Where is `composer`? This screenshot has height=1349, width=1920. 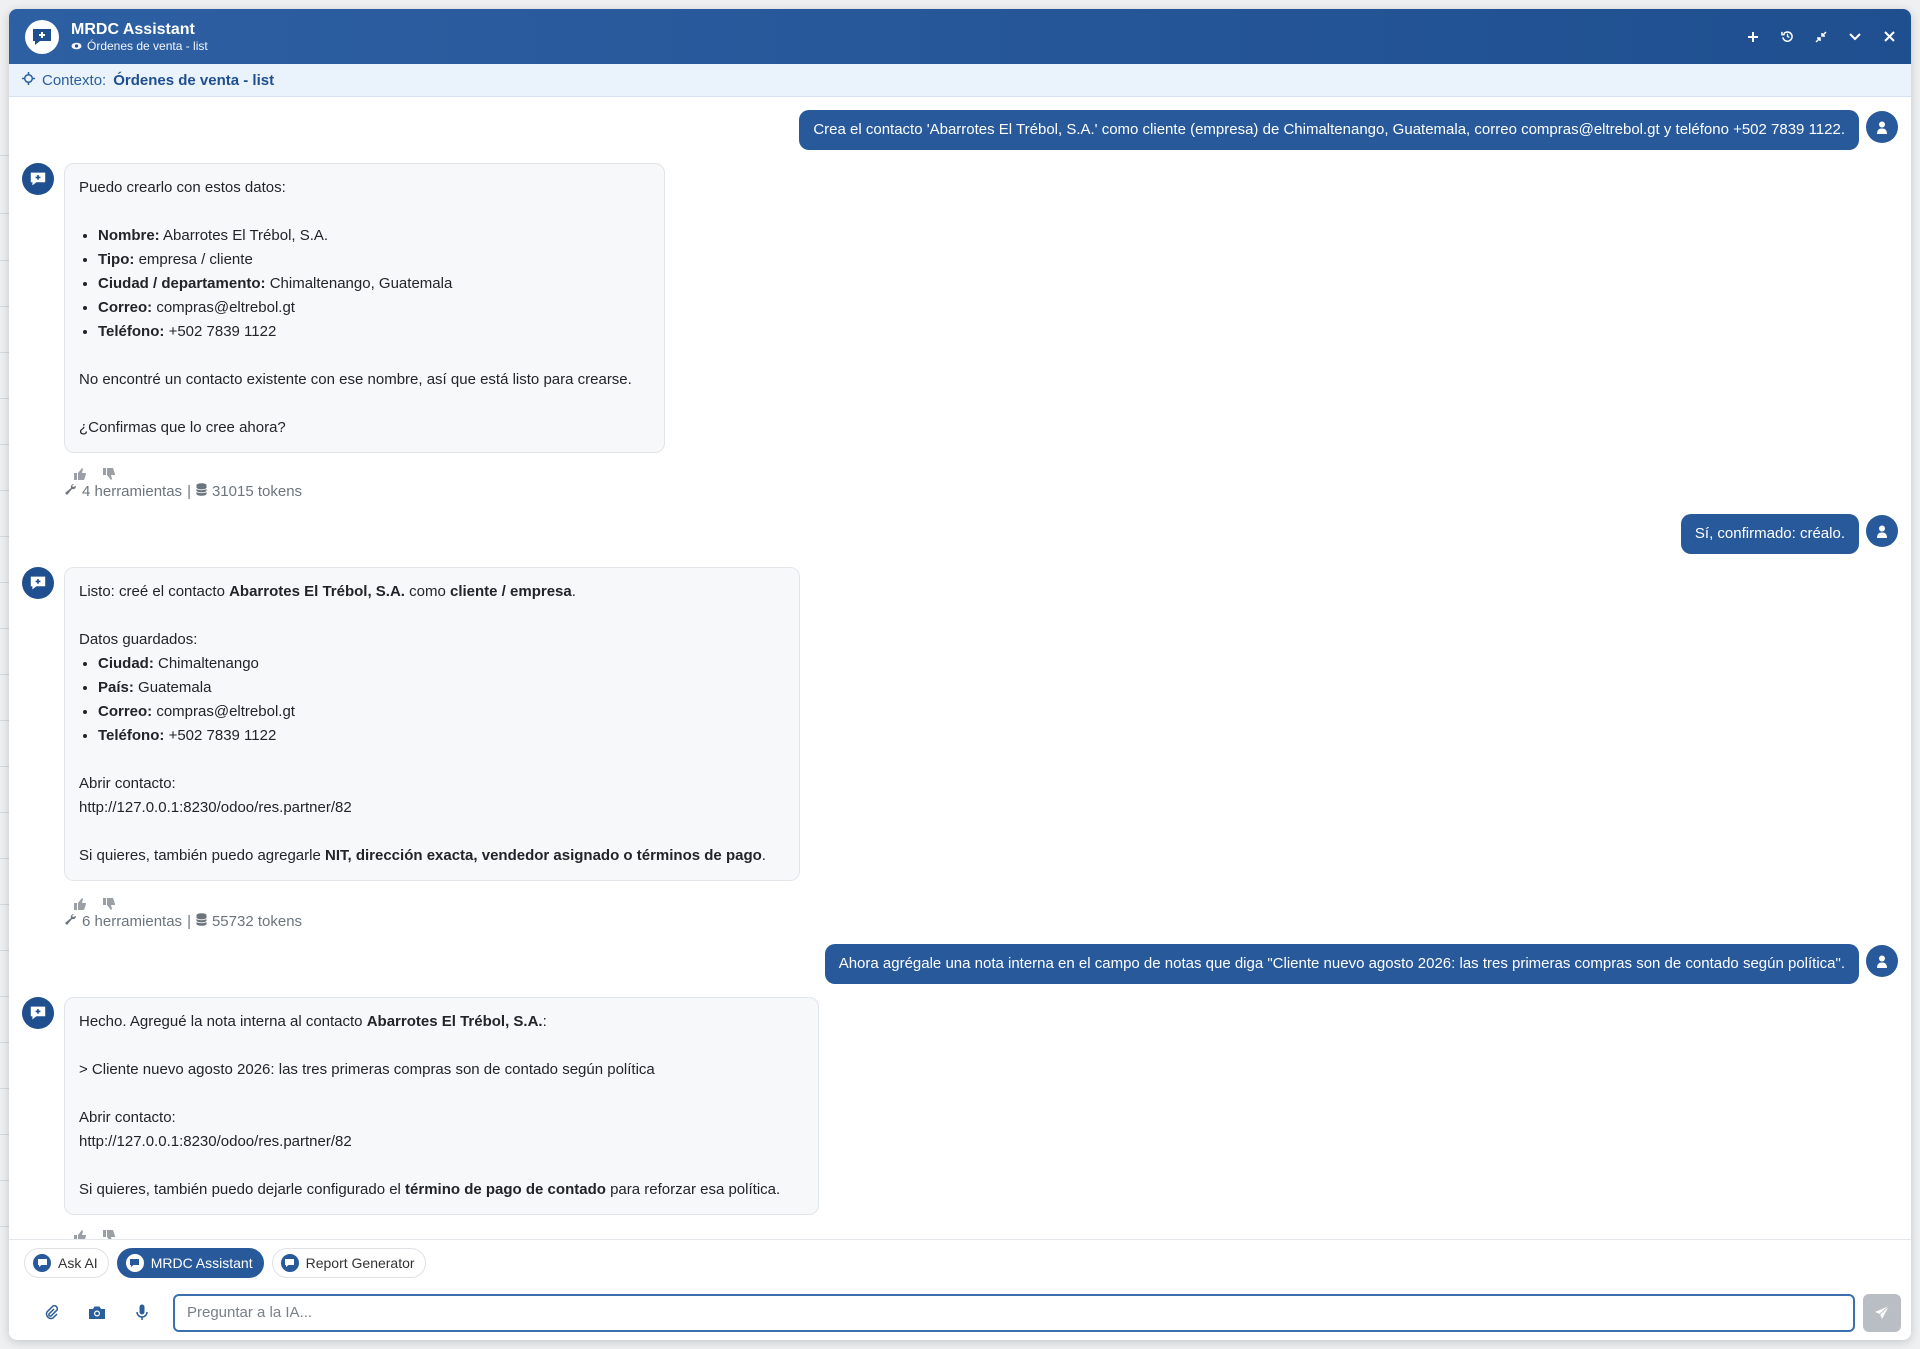
composer is located at coordinates (960, 1312).